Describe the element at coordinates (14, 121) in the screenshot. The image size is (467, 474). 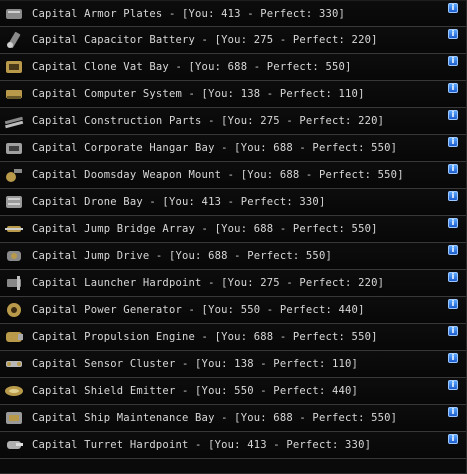
I see `construction-parts-icon` at that location.